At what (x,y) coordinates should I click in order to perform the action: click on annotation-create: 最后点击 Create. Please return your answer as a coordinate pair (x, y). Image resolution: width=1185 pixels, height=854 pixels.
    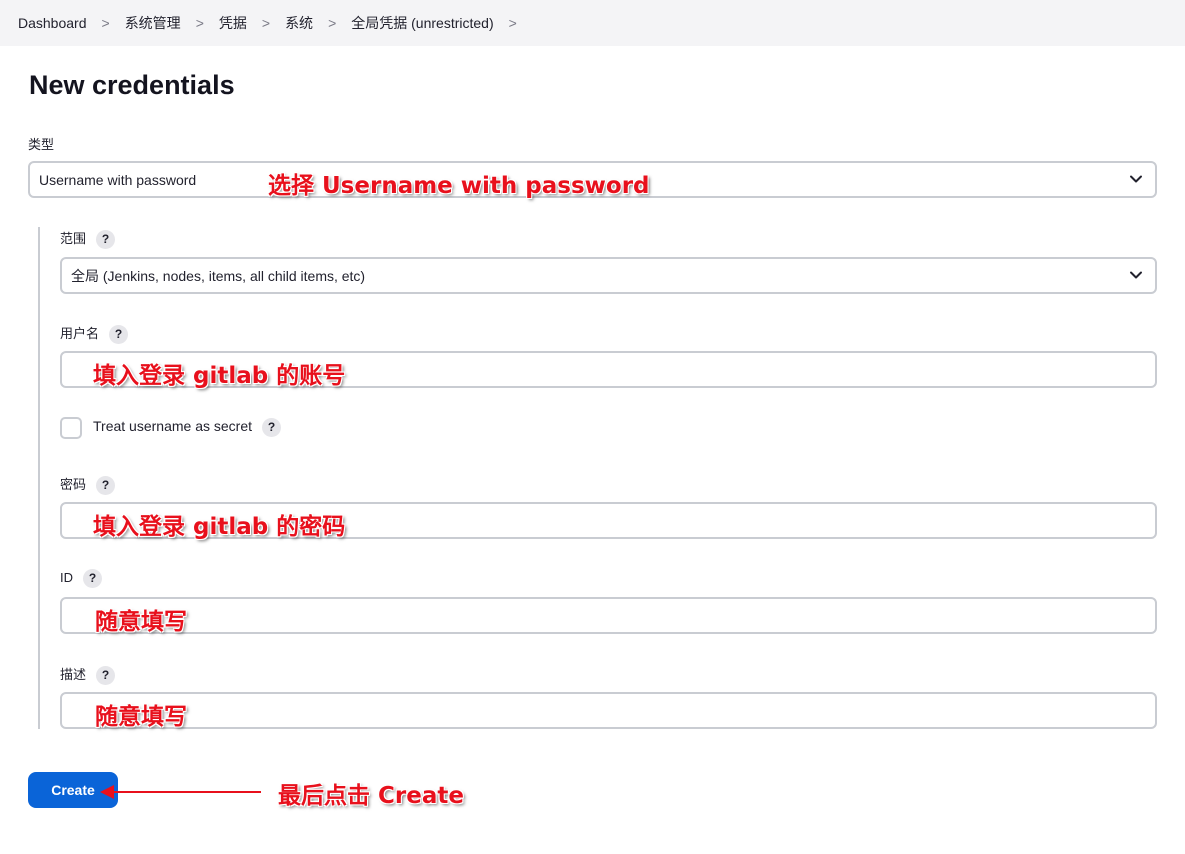
    Looking at the image, I should click on (371, 796).